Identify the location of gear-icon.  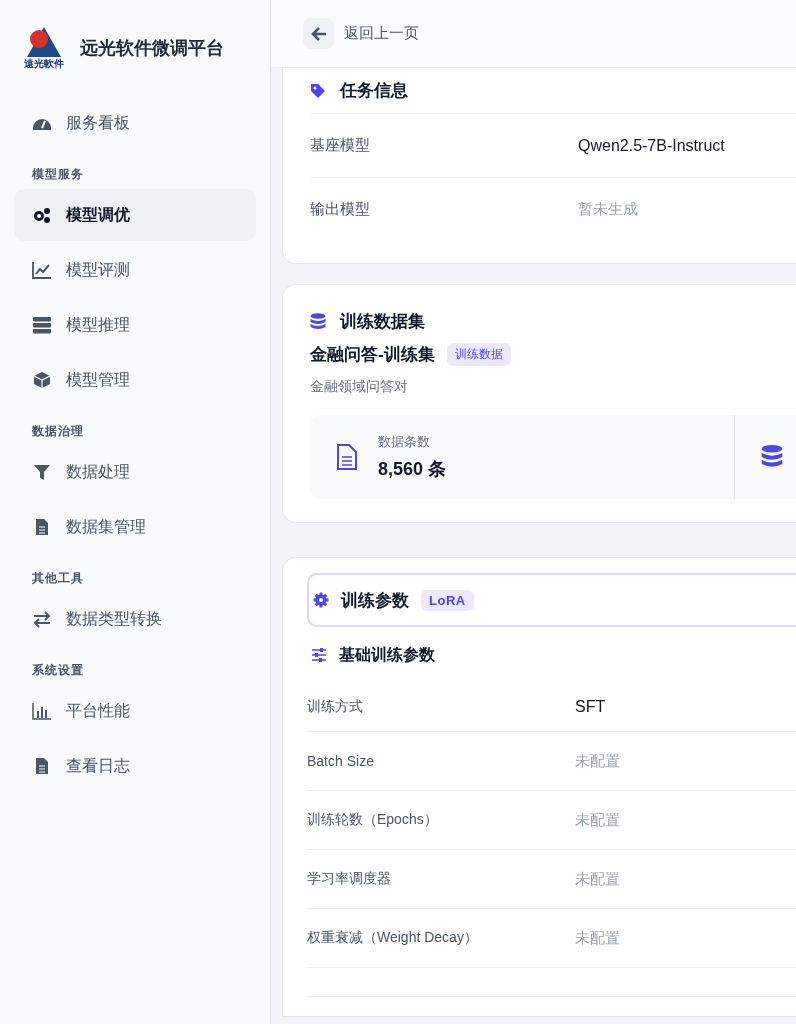
(321, 600).